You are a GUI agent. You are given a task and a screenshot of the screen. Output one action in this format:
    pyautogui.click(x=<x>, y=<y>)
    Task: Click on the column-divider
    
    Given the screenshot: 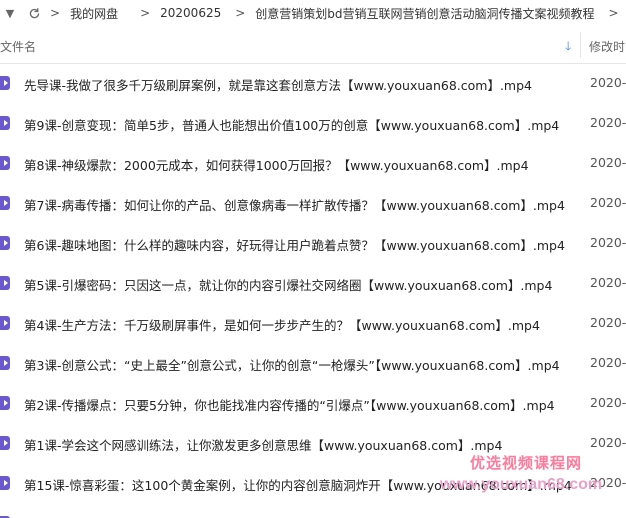 What is the action you would take?
    pyautogui.click(x=580, y=45)
    